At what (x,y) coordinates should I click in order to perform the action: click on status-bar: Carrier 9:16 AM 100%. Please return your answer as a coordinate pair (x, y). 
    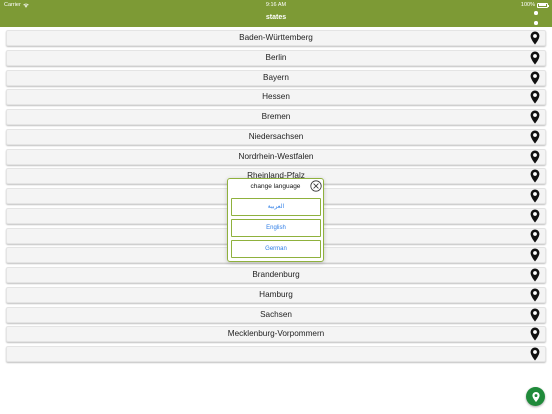
    Looking at the image, I should click on (276, 5).